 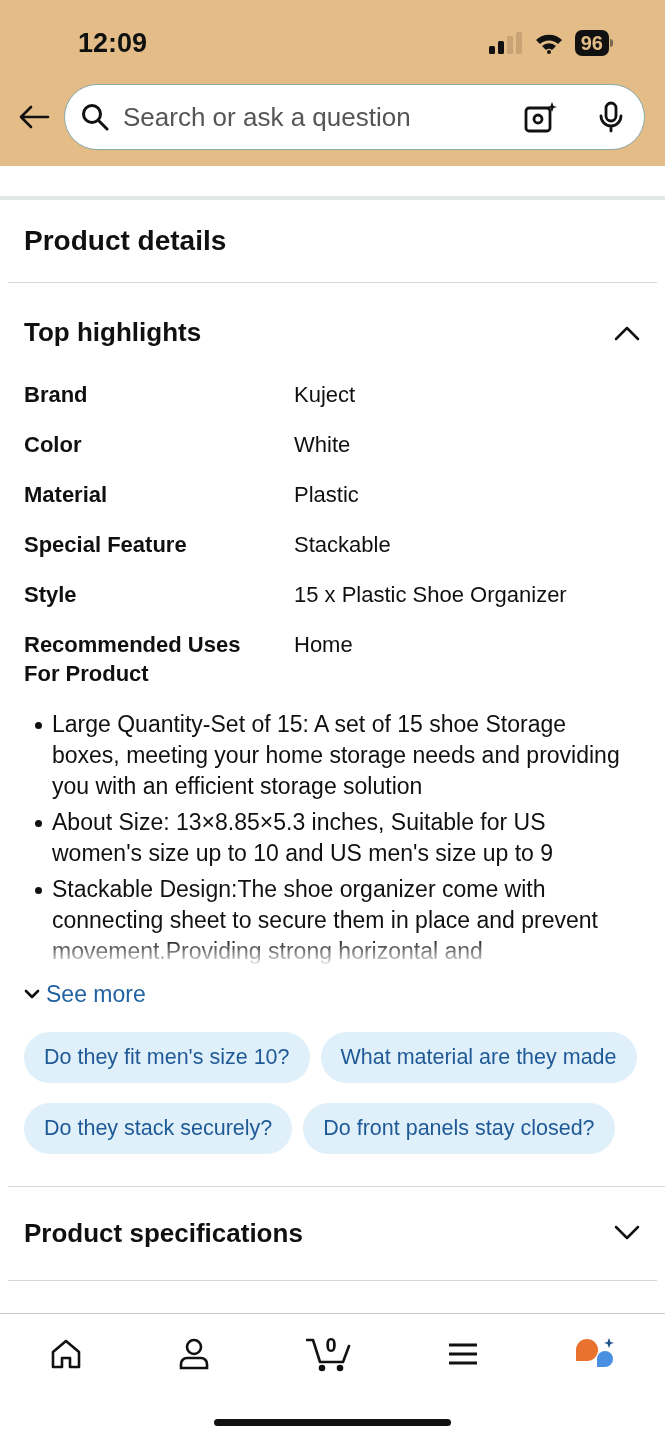 I want to click on attribute-value: 15 x Plastic Shoe Organizer, so click(x=431, y=595).